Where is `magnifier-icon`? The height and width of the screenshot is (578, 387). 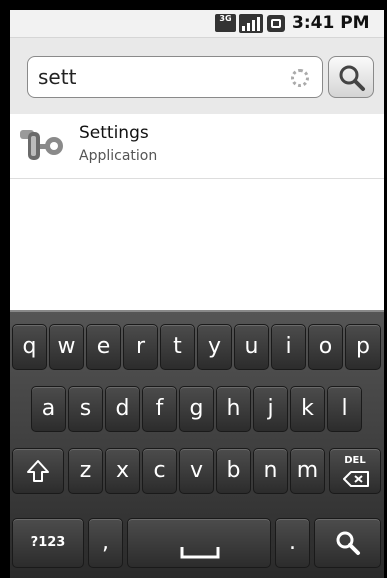
magnifier-icon is located at coordinates (352, 78).